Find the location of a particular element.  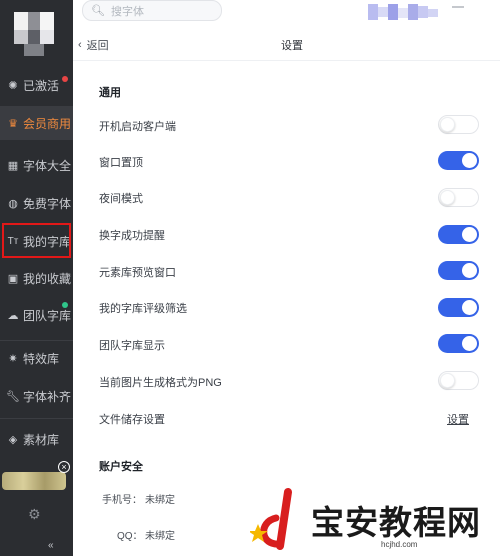

setting-label: 窗口置顶 is located at coordinates (121, 163).